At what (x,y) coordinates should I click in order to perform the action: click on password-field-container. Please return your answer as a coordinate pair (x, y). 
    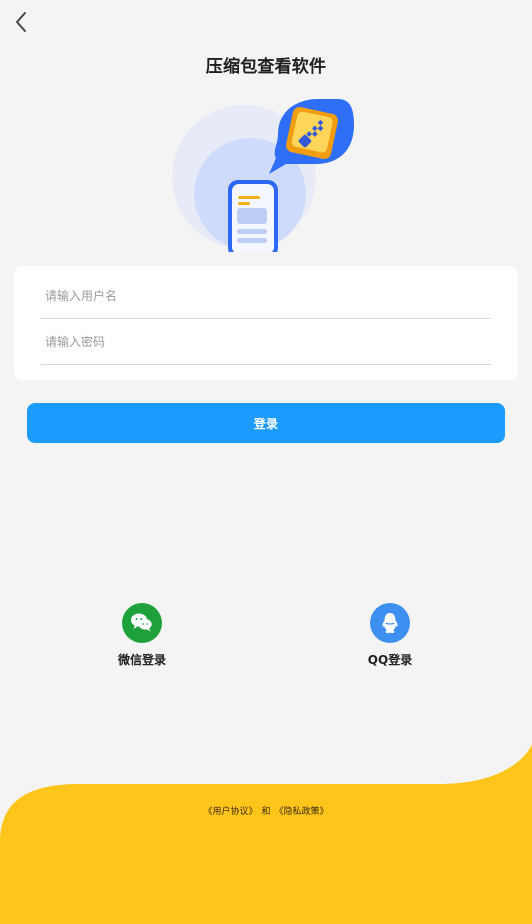
    Looking at the image, I should click on (266, 342).